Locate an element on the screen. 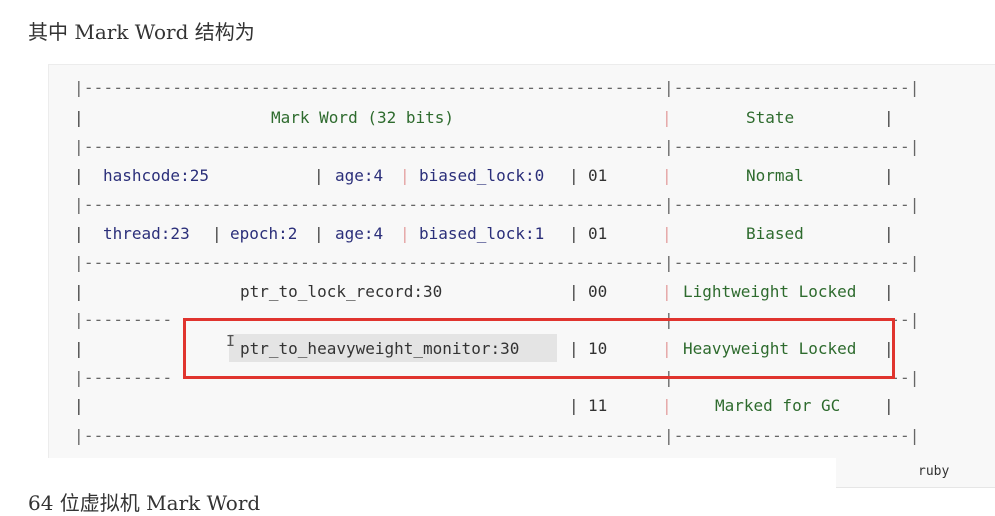 The width and height of the screenshot is (995, 516). epoch-field: epoch:2 is located at coordinates (264, 233).